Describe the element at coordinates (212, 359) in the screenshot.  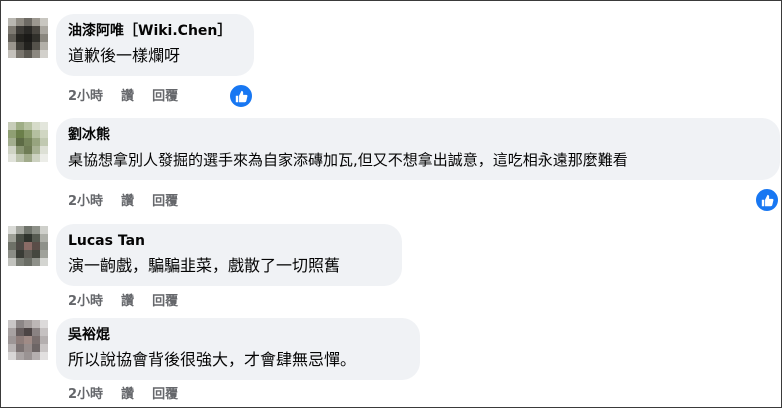
I see `comment-text: 所以說協會背後很強大，才會肆無忌憚。` at that location.